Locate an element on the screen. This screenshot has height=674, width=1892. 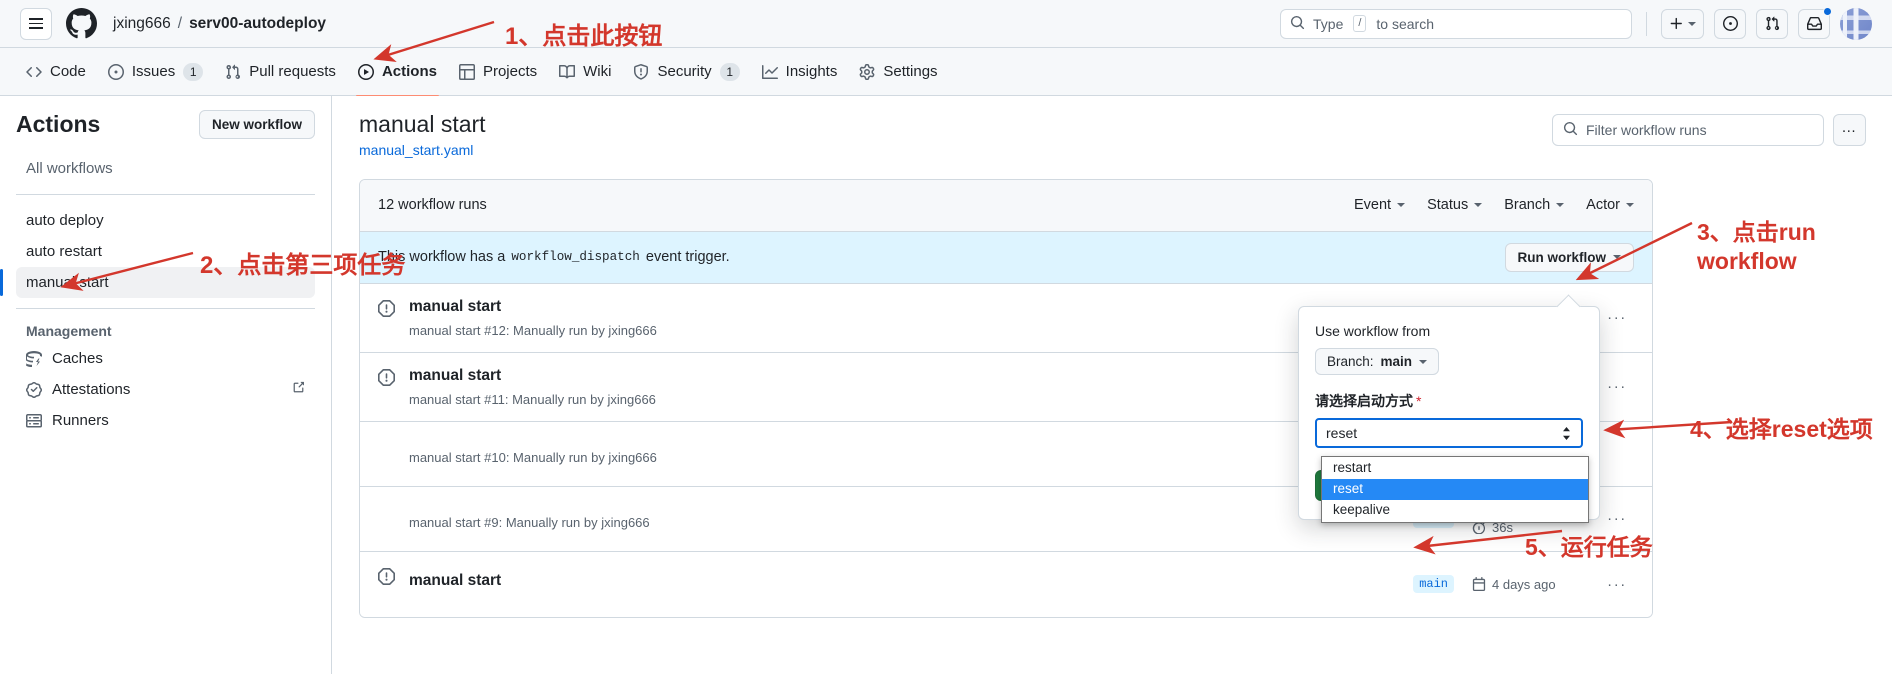
filter-event: Event is located at coordinates (1380, 205).